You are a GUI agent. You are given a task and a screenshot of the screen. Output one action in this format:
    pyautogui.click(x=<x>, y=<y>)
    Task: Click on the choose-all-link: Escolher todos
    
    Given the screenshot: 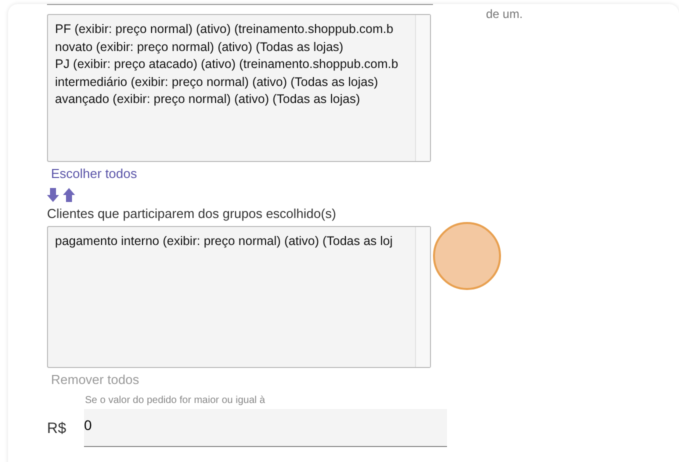 What is the action you would take?
    pyautogui.click(x=94, y=173)
    